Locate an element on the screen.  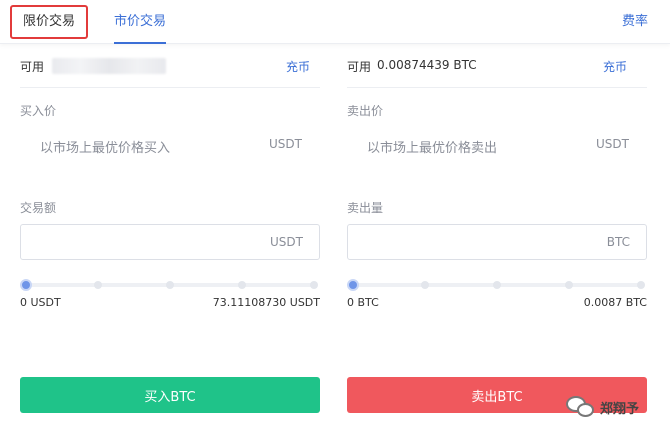
buy-price-label: 买入价 is located at coordinates (38, 111).